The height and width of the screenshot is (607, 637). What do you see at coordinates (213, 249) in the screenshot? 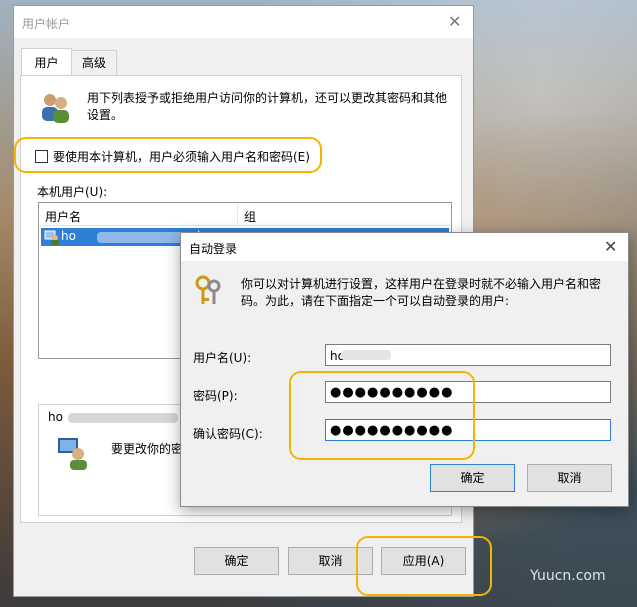
I see `dialog-title: 自动登录` at bounding box center [213, 249].